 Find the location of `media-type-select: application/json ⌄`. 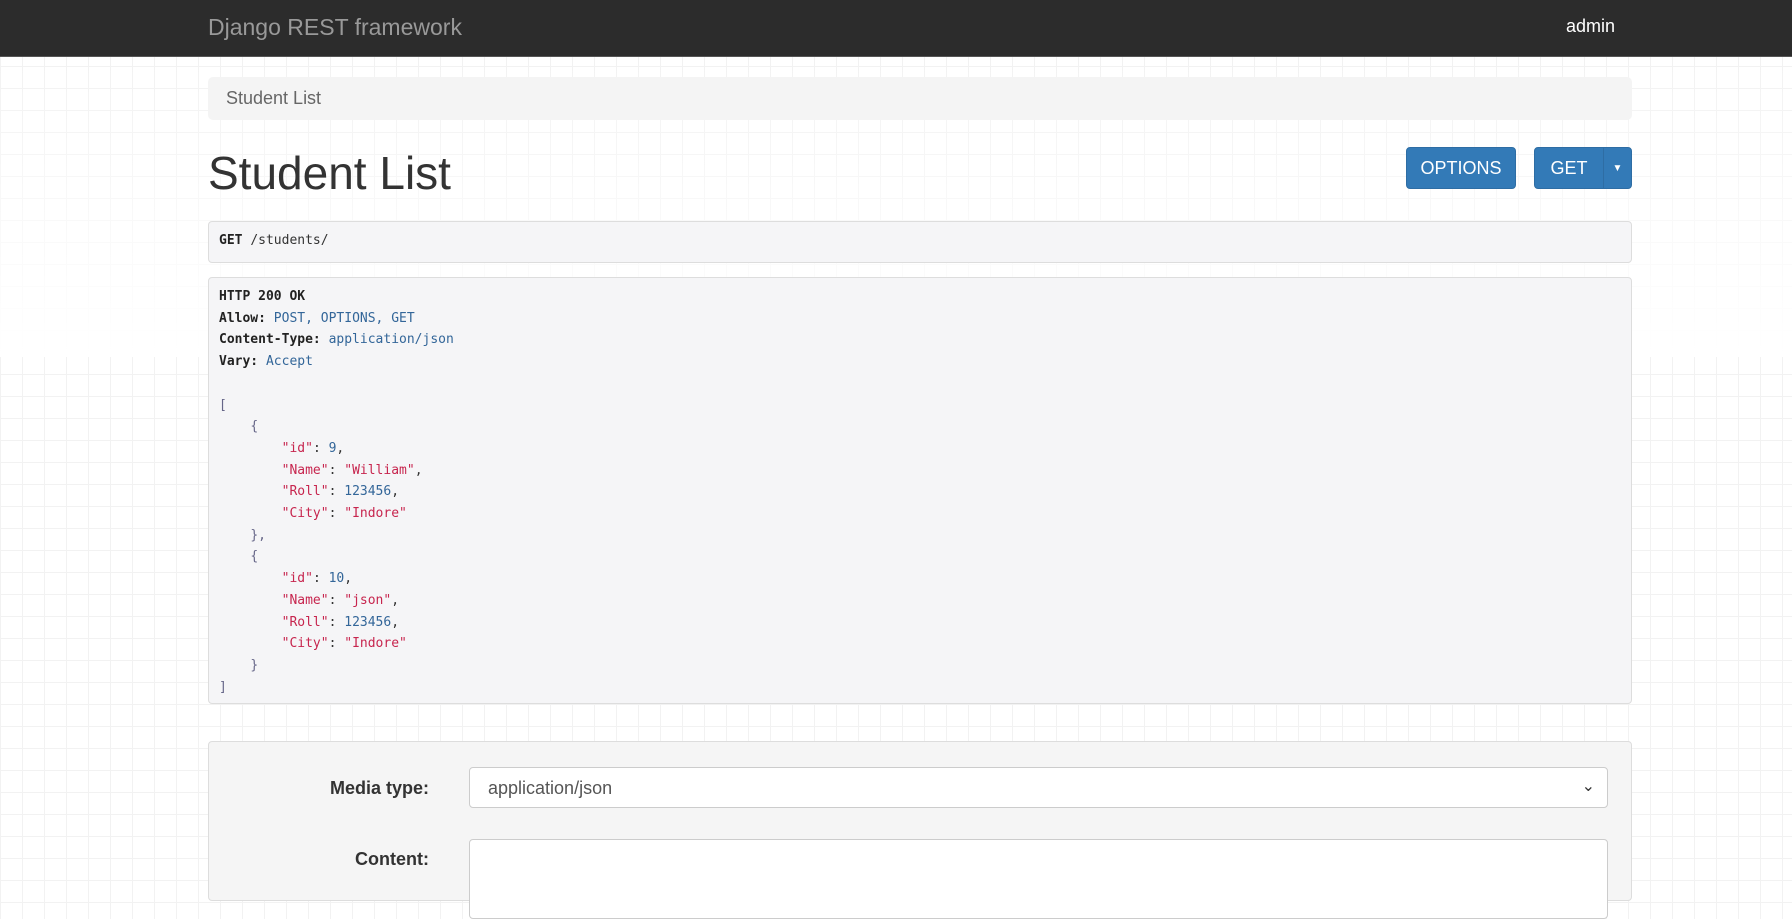

media-type-select: application/json ⌄ is located at coordinates (1038, 787).